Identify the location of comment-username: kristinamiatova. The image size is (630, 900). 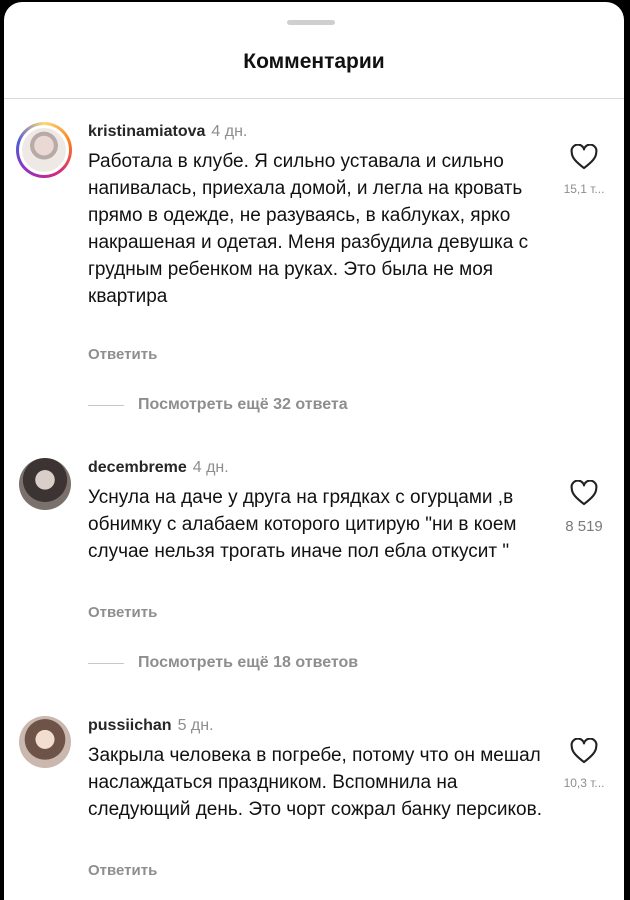
(146, 131).